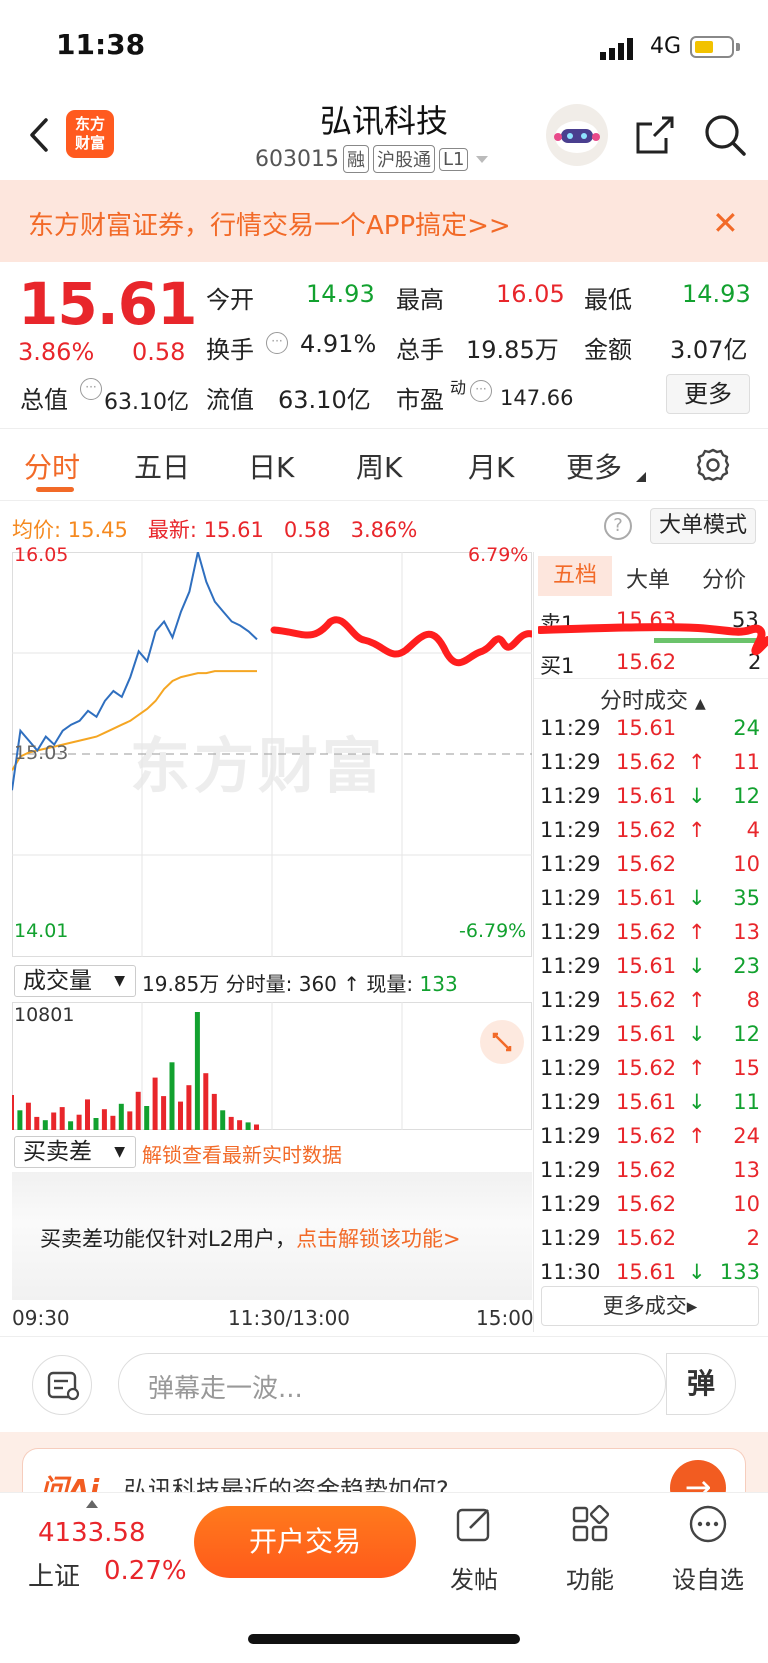 This screenshot has width=768, height=1663. Describe the element at coordinates (491, 466) in the screenshot. I see `tab-monthly-k: 月K` at that location.